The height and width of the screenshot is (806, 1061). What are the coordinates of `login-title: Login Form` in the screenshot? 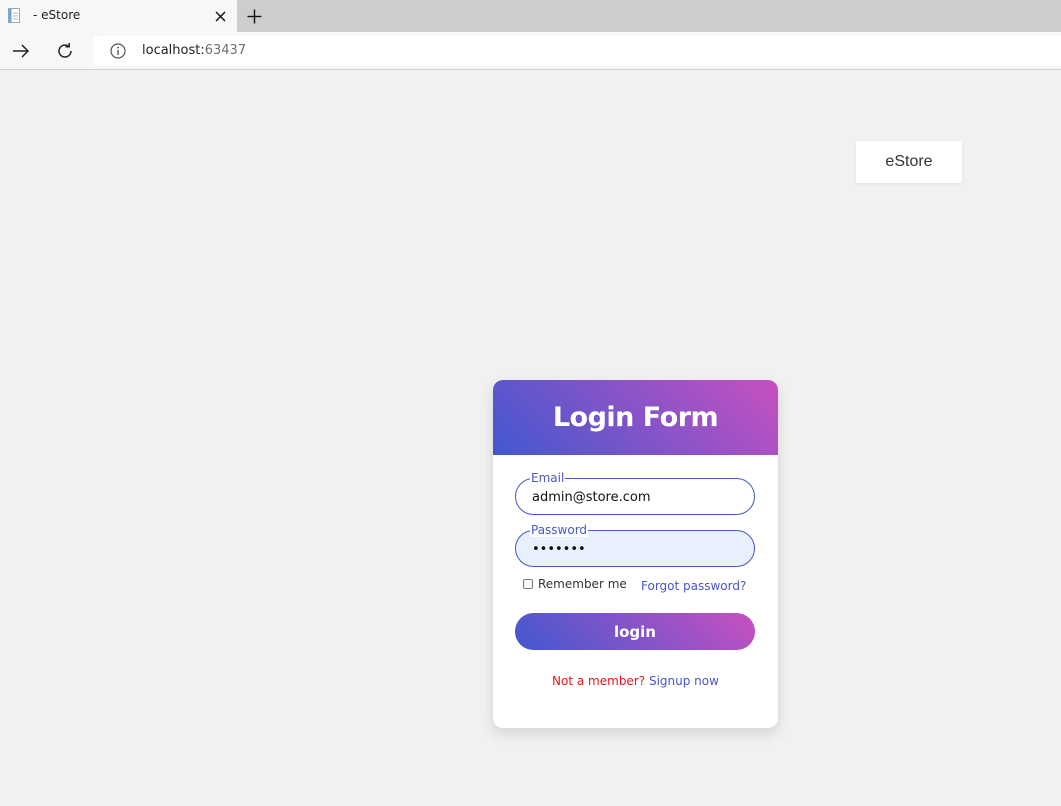 It's located at (635, 417).